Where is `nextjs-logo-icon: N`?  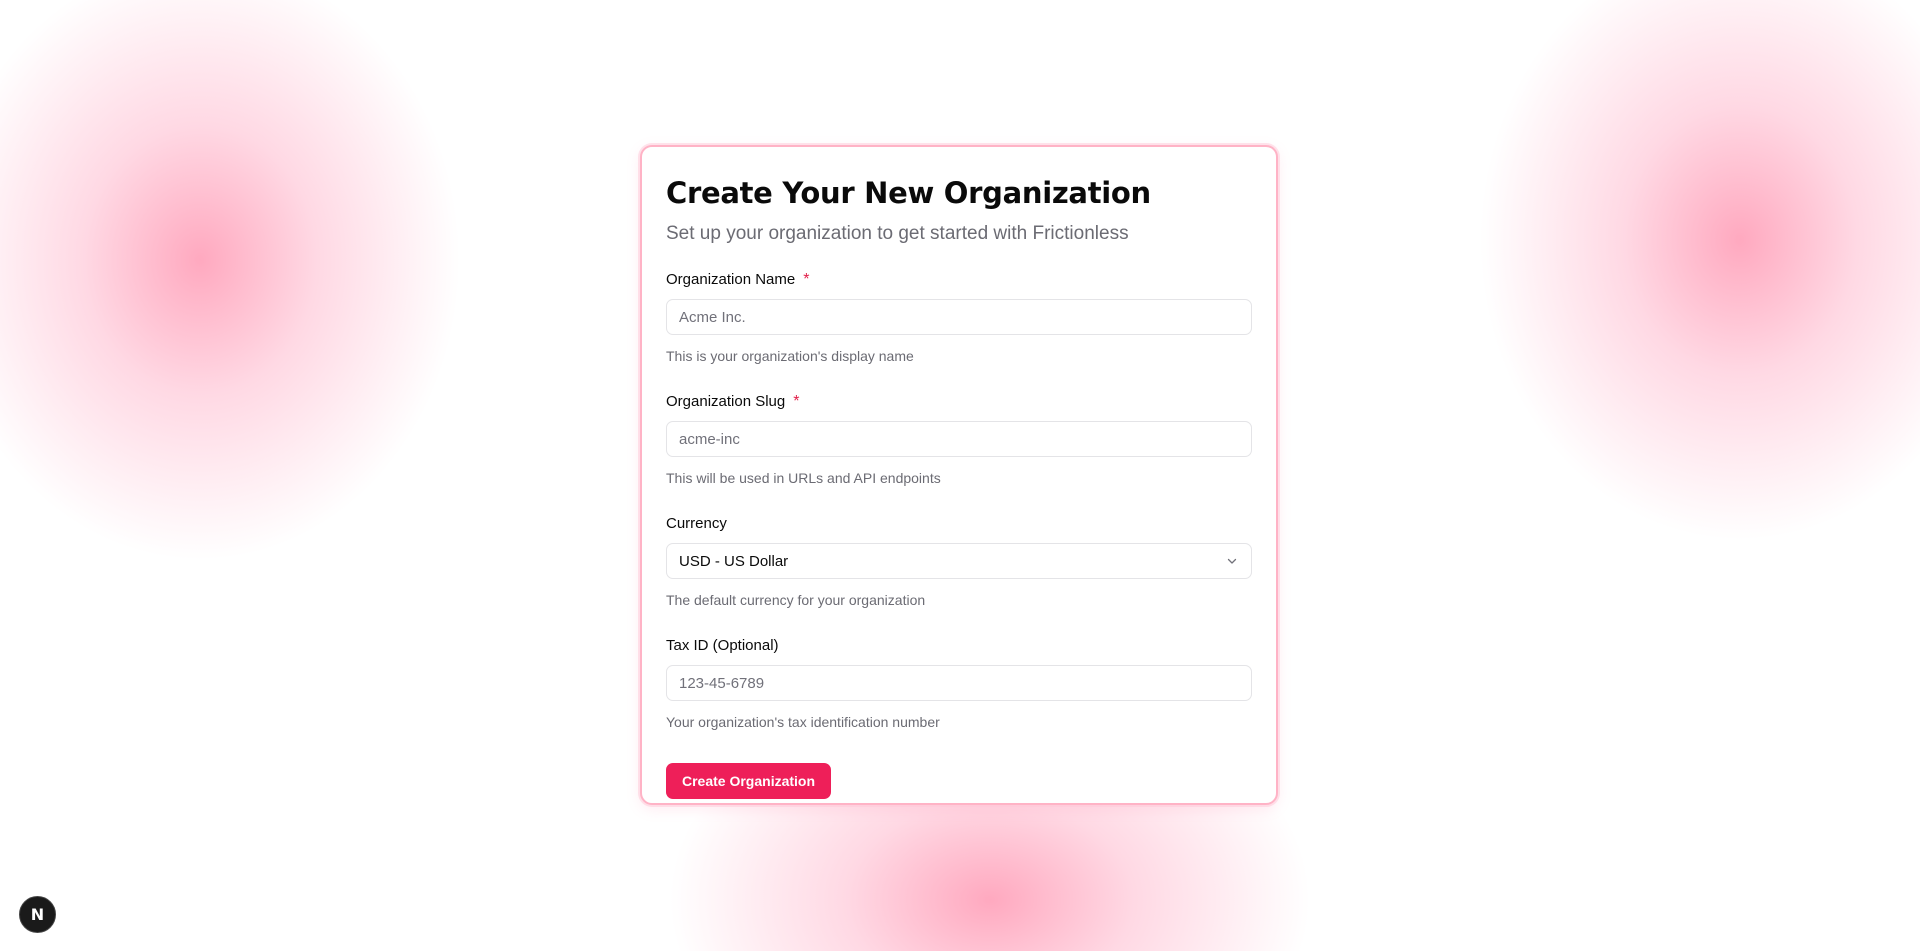
nextjs-logo-icon: N is located at coordinates (37, 914).